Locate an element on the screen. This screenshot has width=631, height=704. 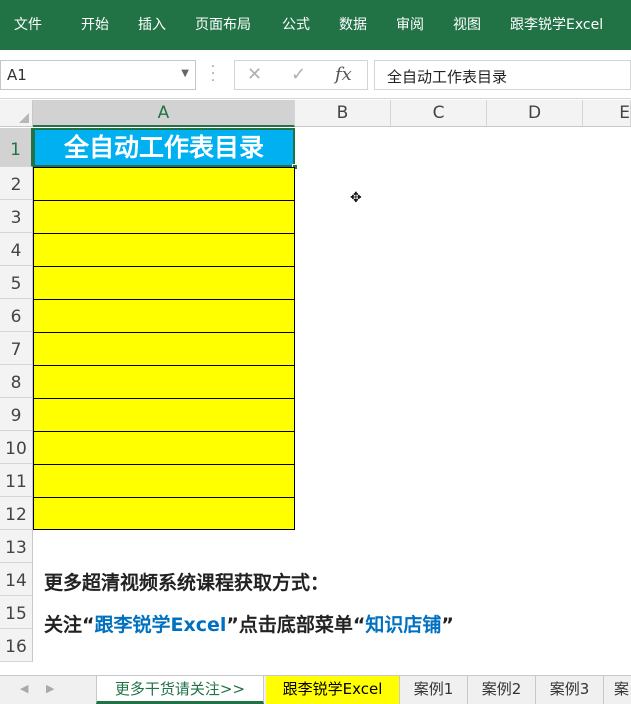
row-header-11: 11 is located at coordinates (16, 480).